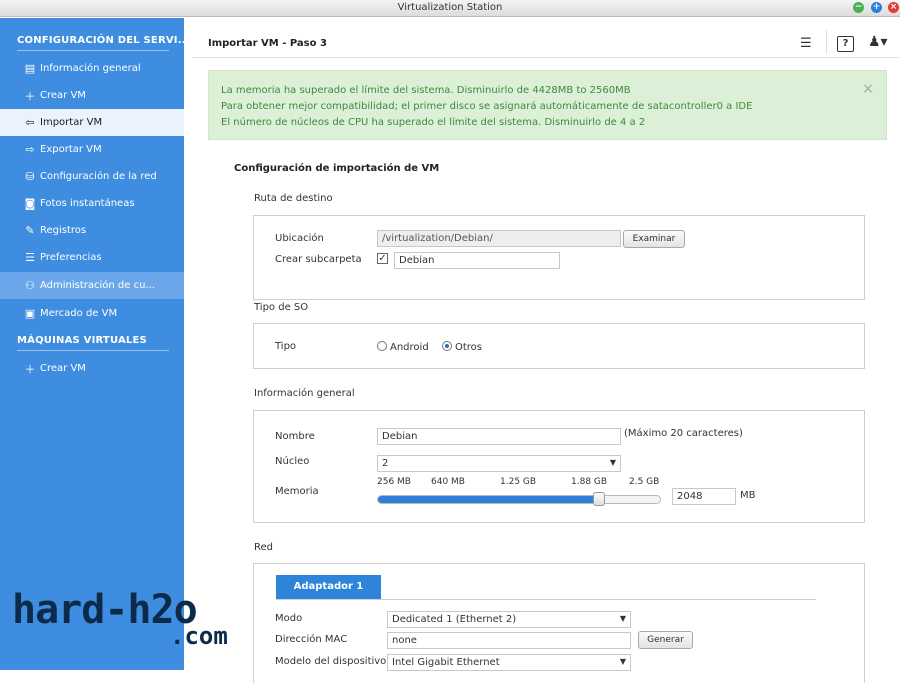 The width and height of the screenshot is (900, 683). What do you see at coordinates (876, 7) in the screenshot?
I see `maximize-button: +` at bounding box center [876, 7].